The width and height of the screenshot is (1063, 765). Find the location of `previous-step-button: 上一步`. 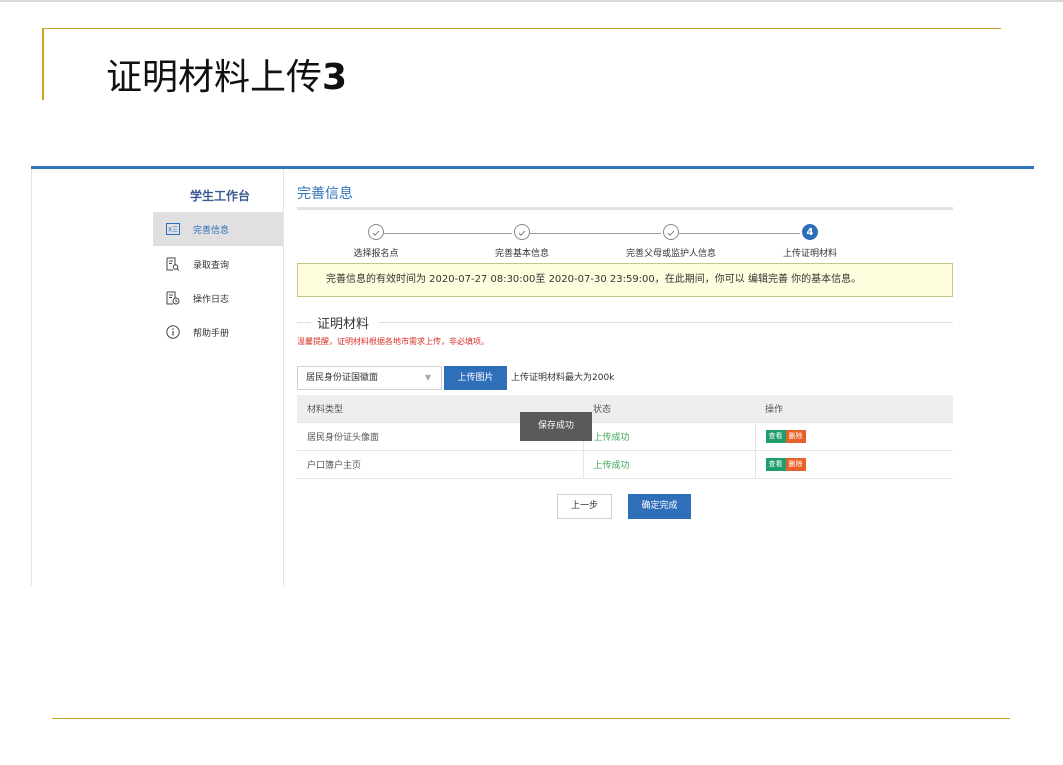

previous-step-button: 上一步 is located at coordinates (584, 506).